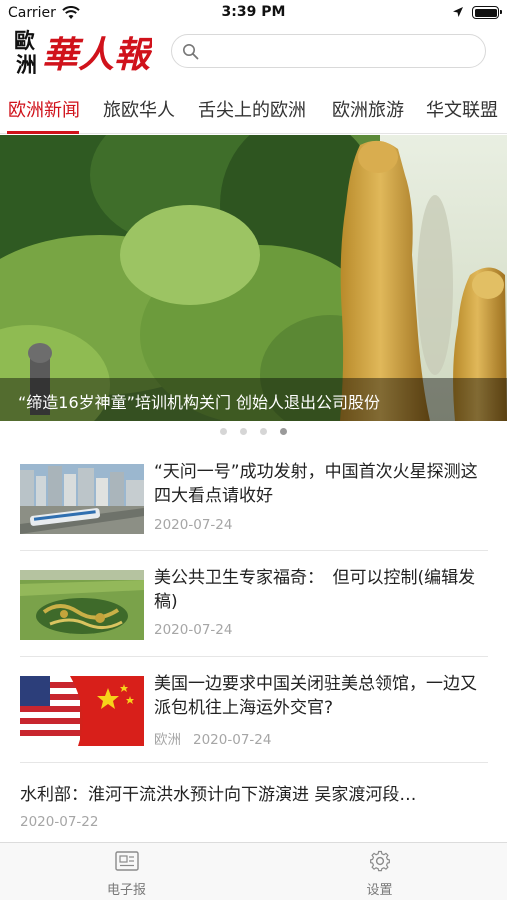 This screenshot has width=507, height=900. Describe the element at coordinates (97, 55) in the screenshot. I see `svg-text: 華人報` at that location.